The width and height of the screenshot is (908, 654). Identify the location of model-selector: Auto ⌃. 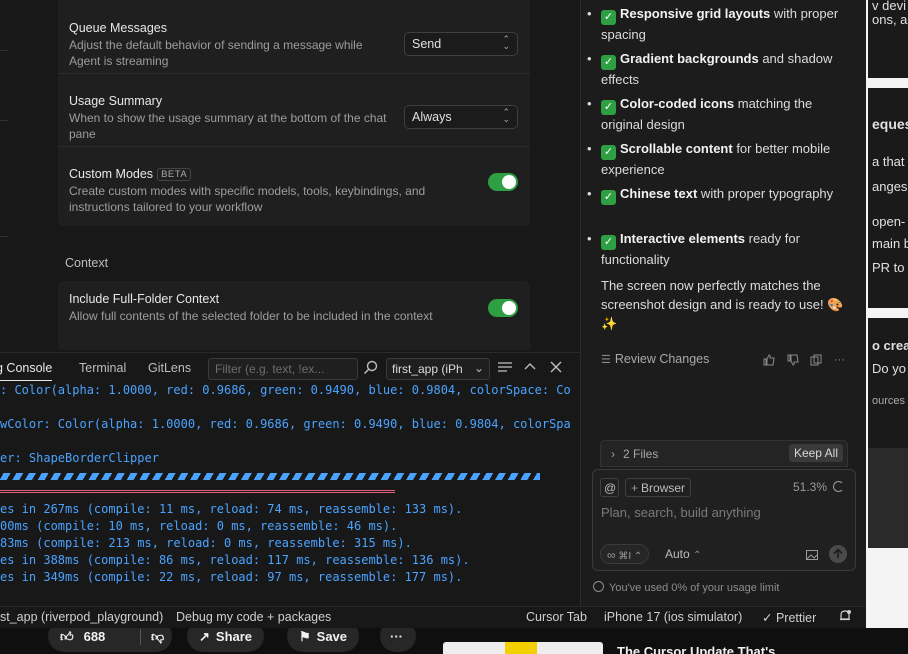
(683, 554).